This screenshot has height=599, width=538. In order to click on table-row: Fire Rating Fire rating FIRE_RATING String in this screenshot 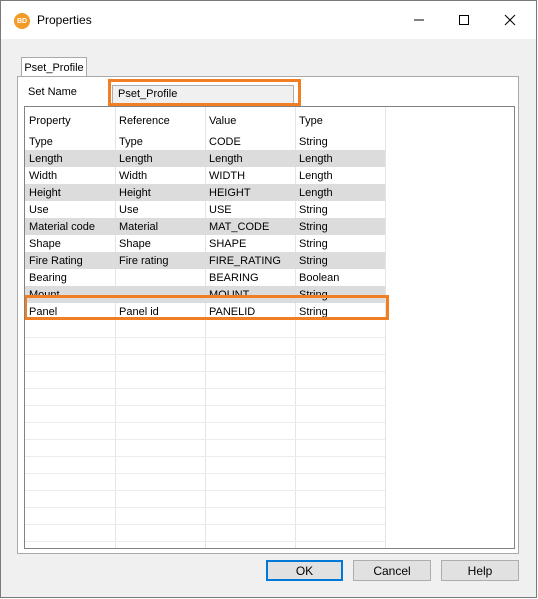, I will do `click(205, 260)`.